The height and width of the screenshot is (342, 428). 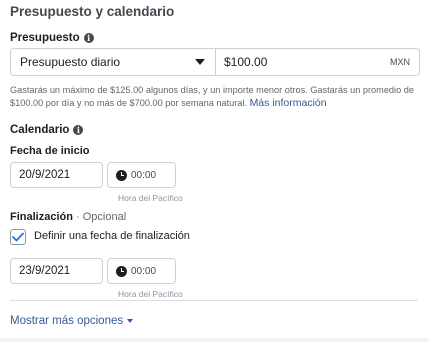 What do you see at coordinates (50, 151) in the screenshot?
I see `start-date-label: Fecha de inicio` at bounding box center [50, 151].